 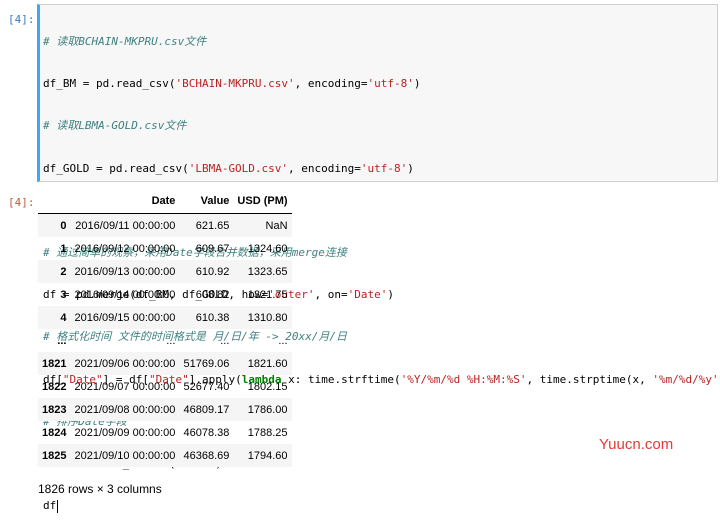 What do you see at coordinates (54, 386) in the screenshot?
I see `row-index: 1822` at bounding box center [54, 386].